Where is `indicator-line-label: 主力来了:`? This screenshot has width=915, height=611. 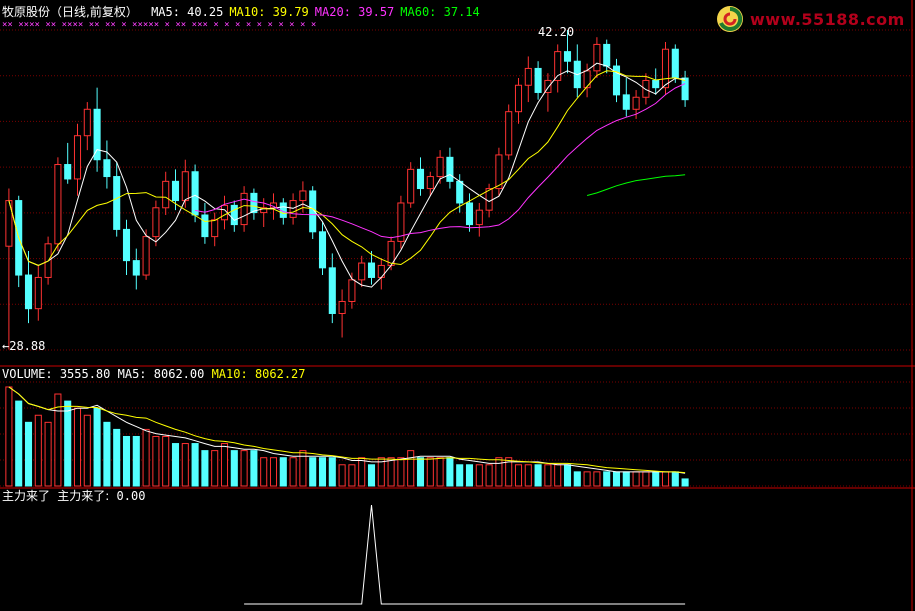
indicator-line-label: 主力来了: is located at coordinates (83, 496).